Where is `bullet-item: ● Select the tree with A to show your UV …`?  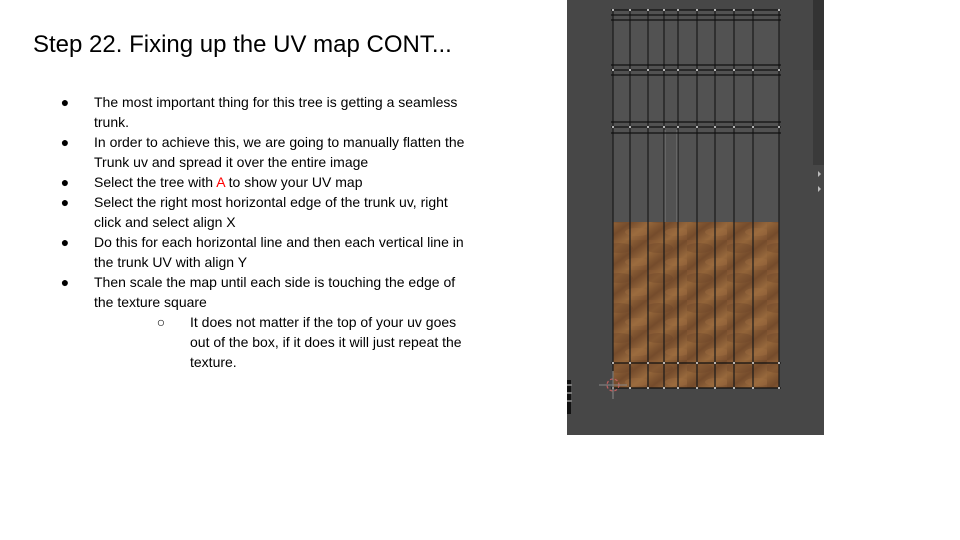 bullet-item: ● Select the tree with A to show your UV … is located at coordinates (268, 182).